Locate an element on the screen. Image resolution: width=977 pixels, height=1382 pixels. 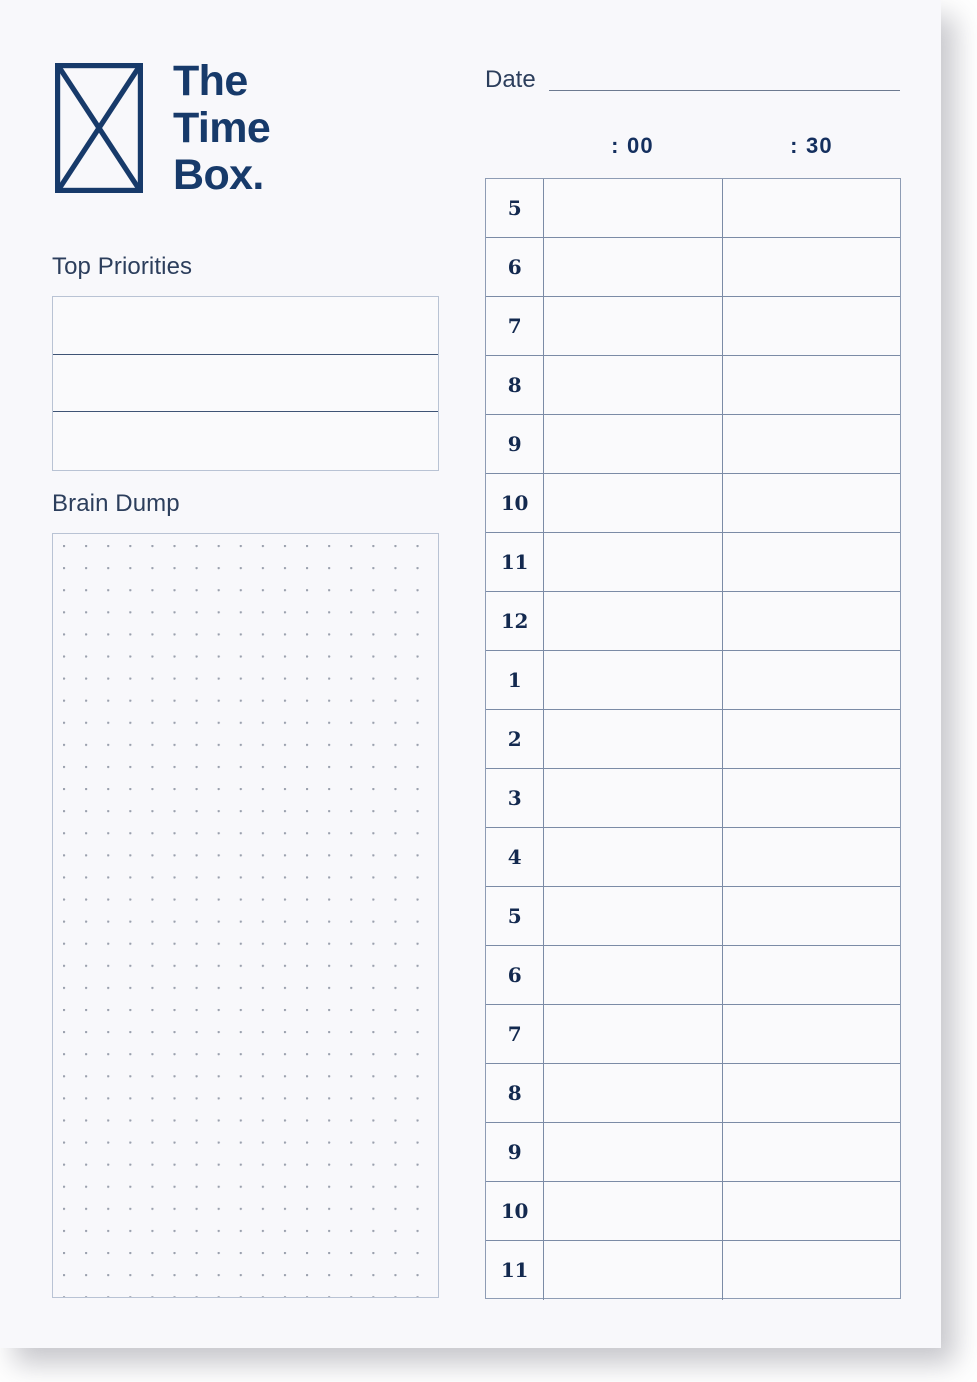
hour-label: 2 is located at coordinates (515, 738).